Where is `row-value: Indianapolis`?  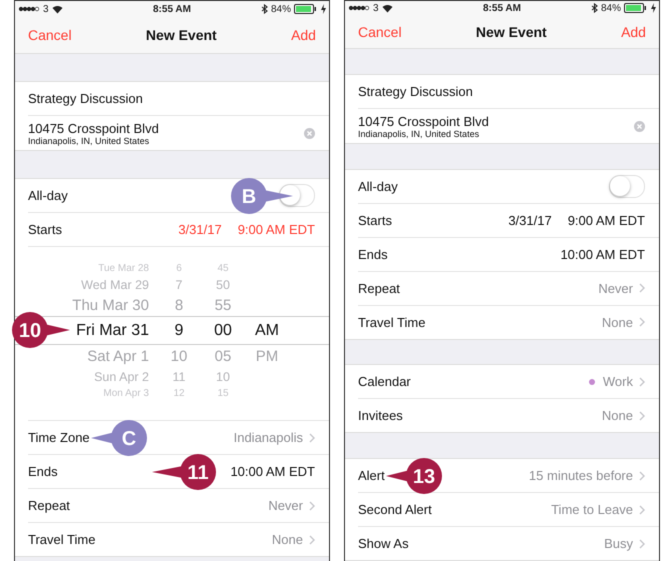
row-value: Indianapolis is located at coordinates (268, 437).